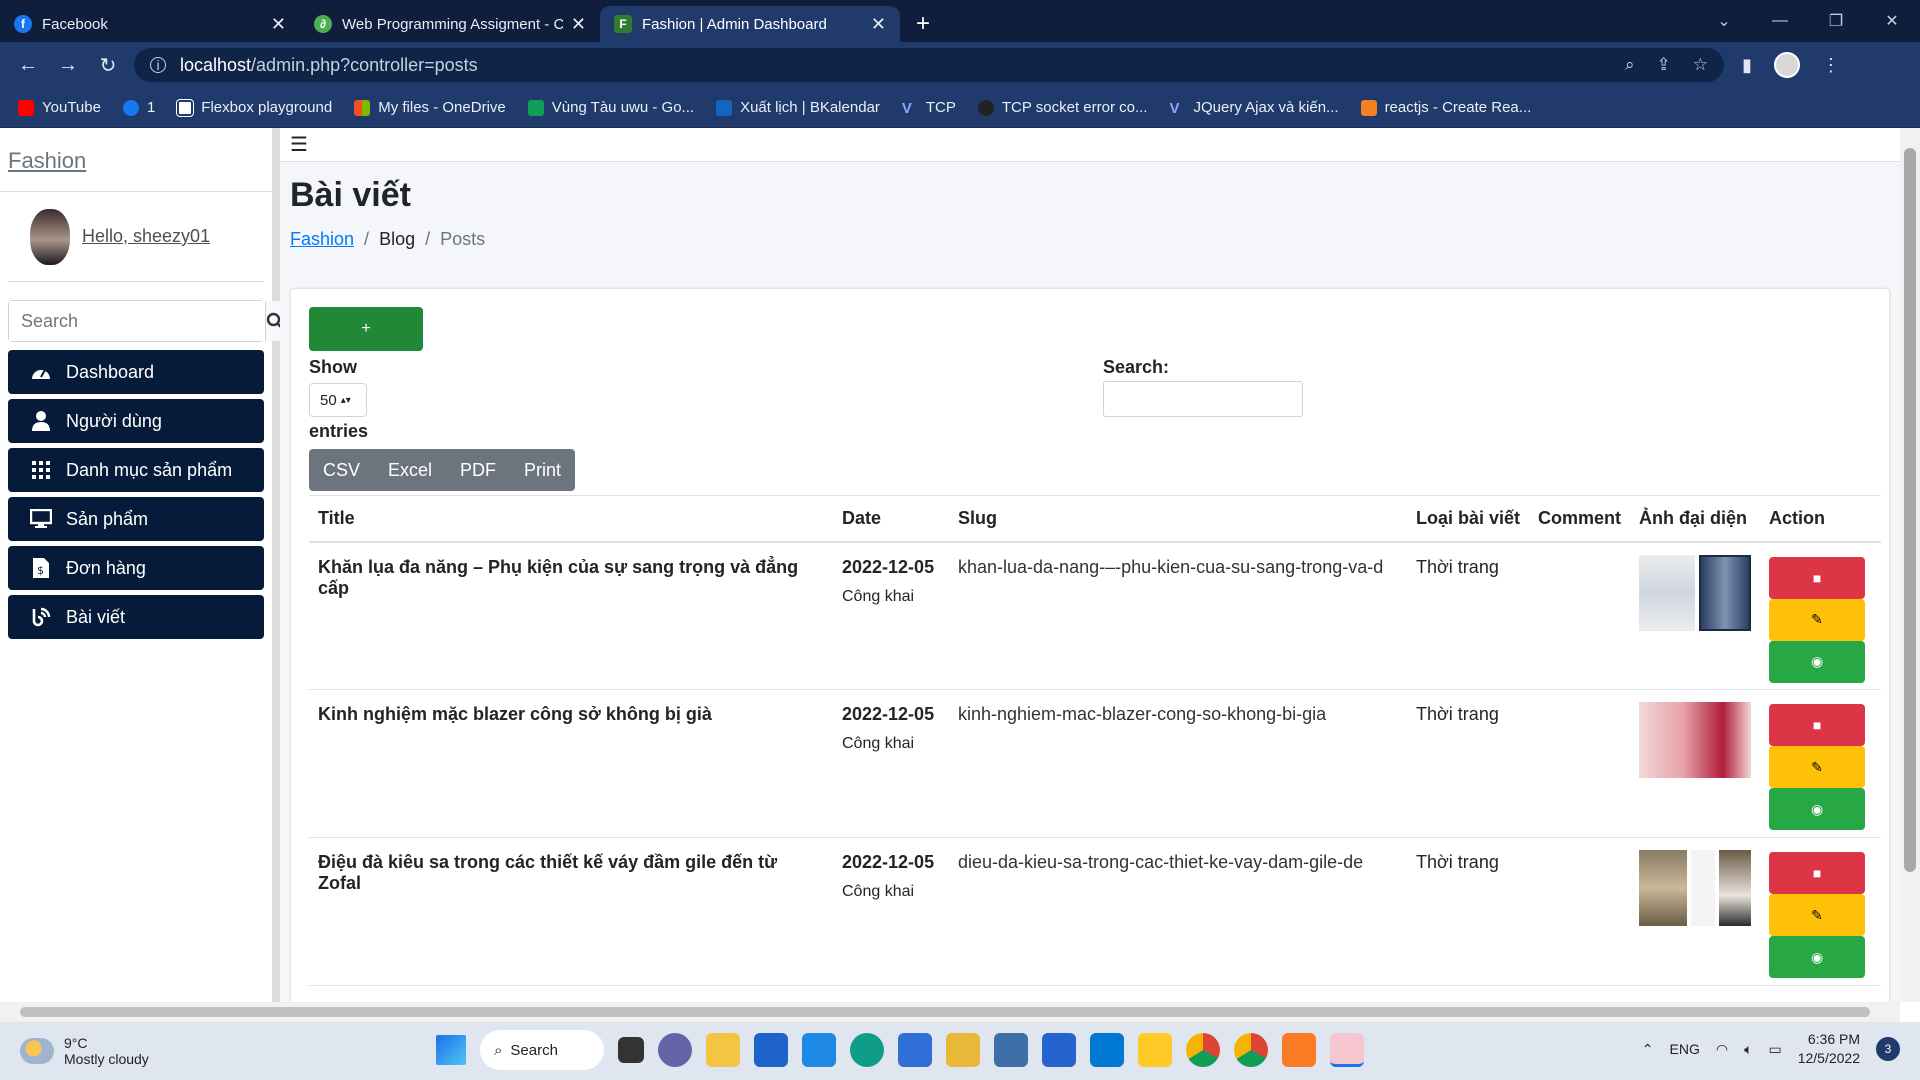 The image size is (1920, 1080). What do you see at coordinates (254, 107) in the screenshot?
I see `bookmark-flexbox: Flexbox playground` at bounding box center [254, 107].